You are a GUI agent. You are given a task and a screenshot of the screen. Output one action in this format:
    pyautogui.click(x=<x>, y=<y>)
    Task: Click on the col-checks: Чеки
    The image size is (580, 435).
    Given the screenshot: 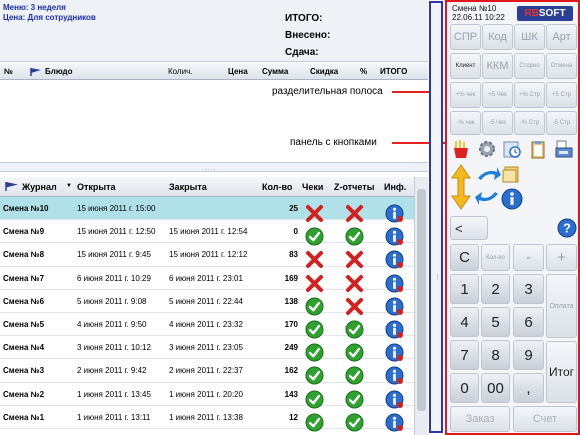 What is the action you would take?
    pyautogui.click(x=312, y=187)
    